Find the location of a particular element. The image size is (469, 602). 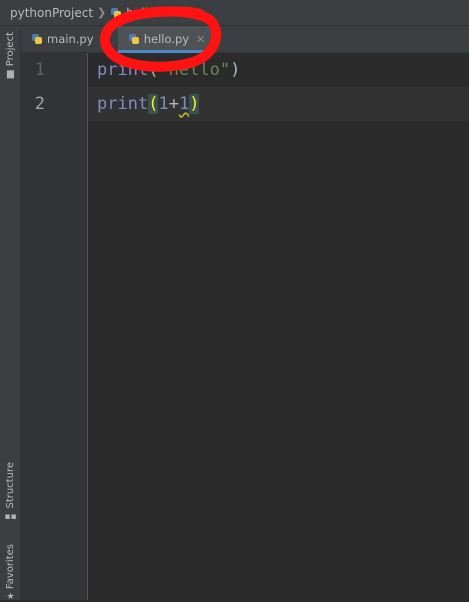

structure-icon: ▪▪ is located at coordinates (10, 516).